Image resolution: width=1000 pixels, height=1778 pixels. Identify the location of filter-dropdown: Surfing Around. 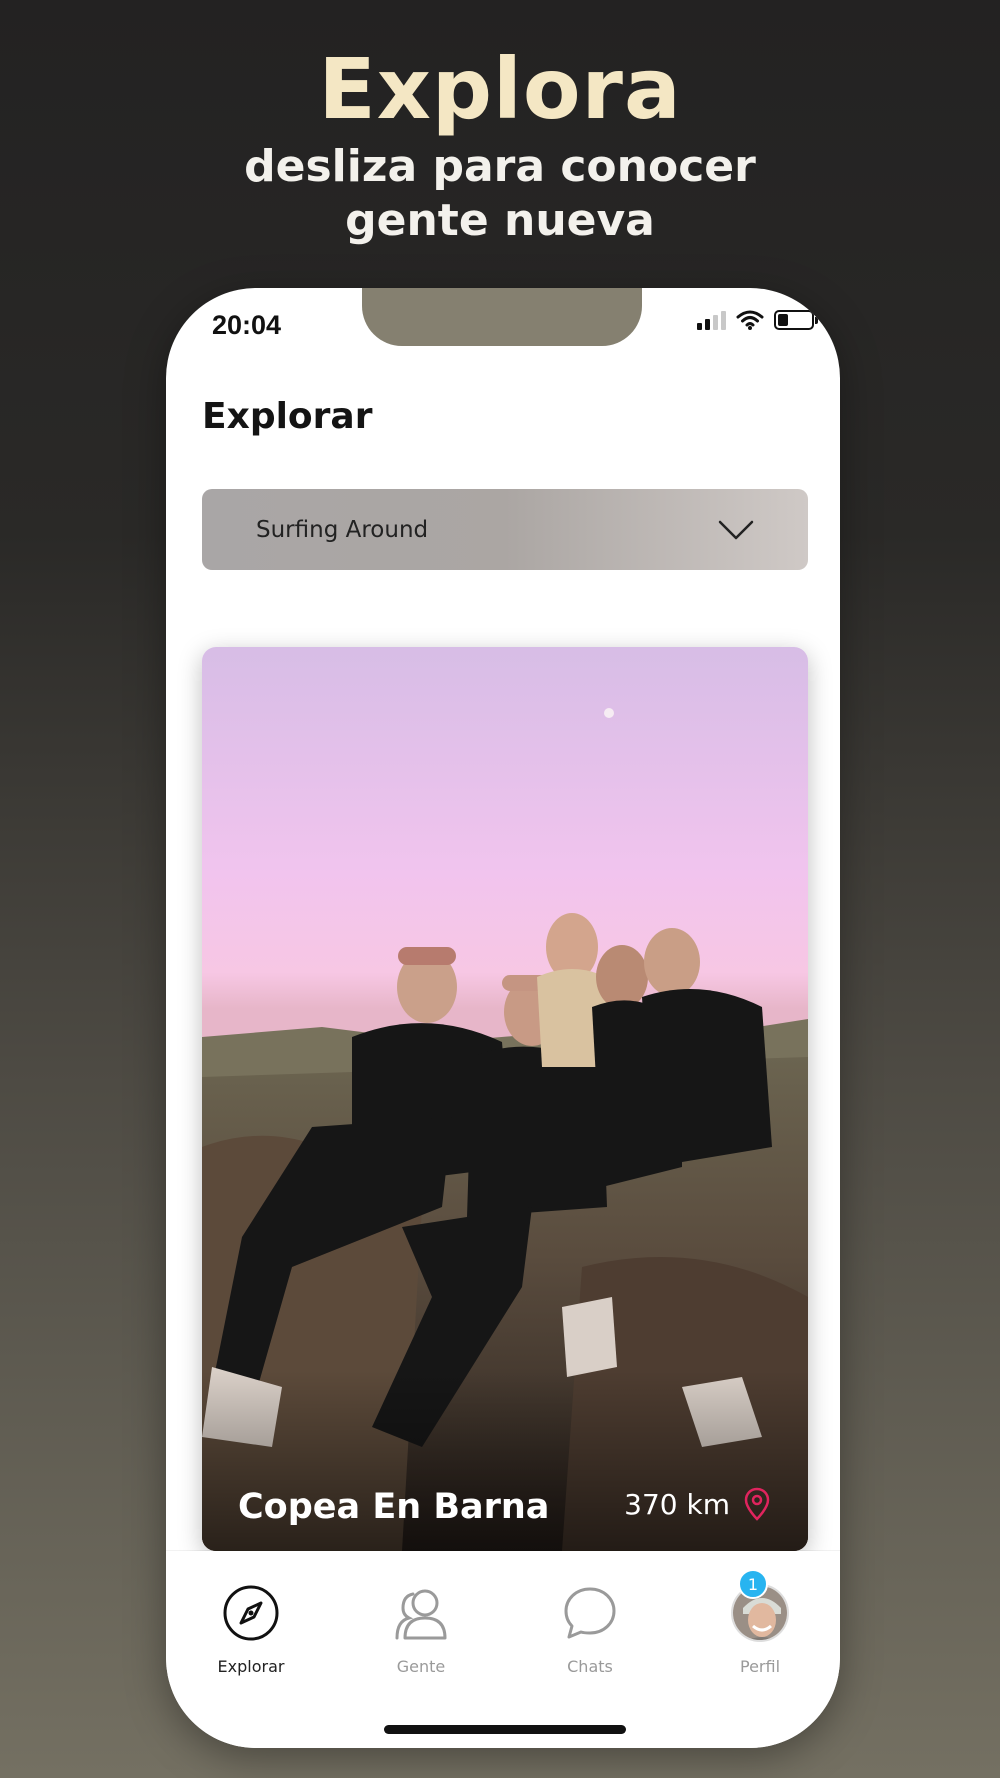
(505, 529).